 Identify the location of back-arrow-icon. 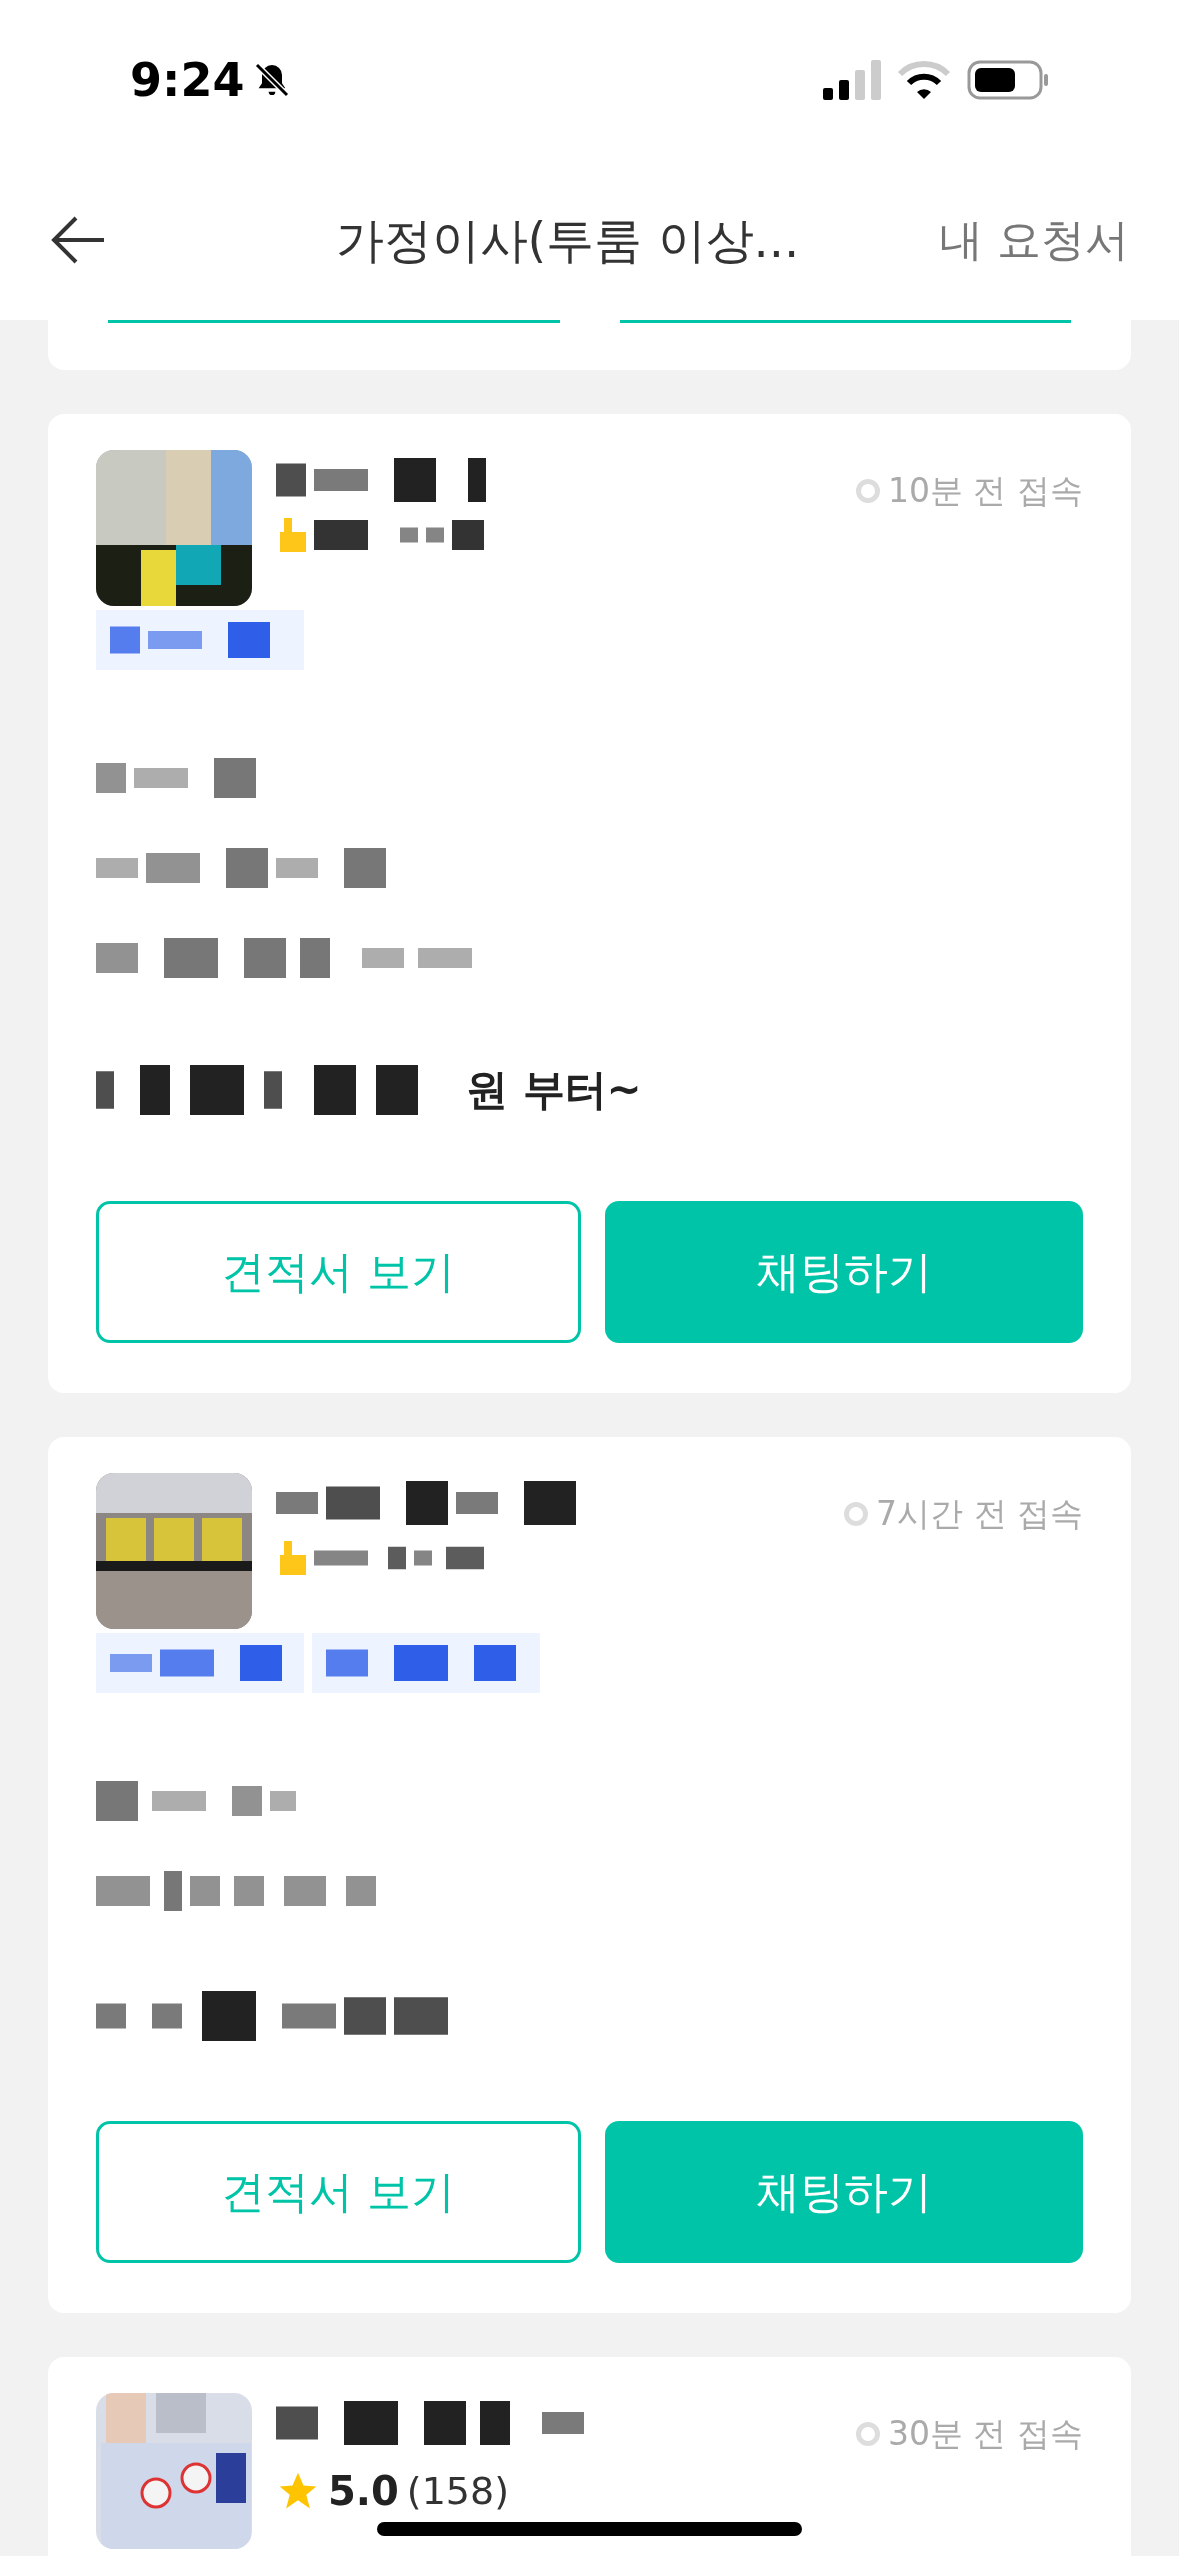
(78, 240).